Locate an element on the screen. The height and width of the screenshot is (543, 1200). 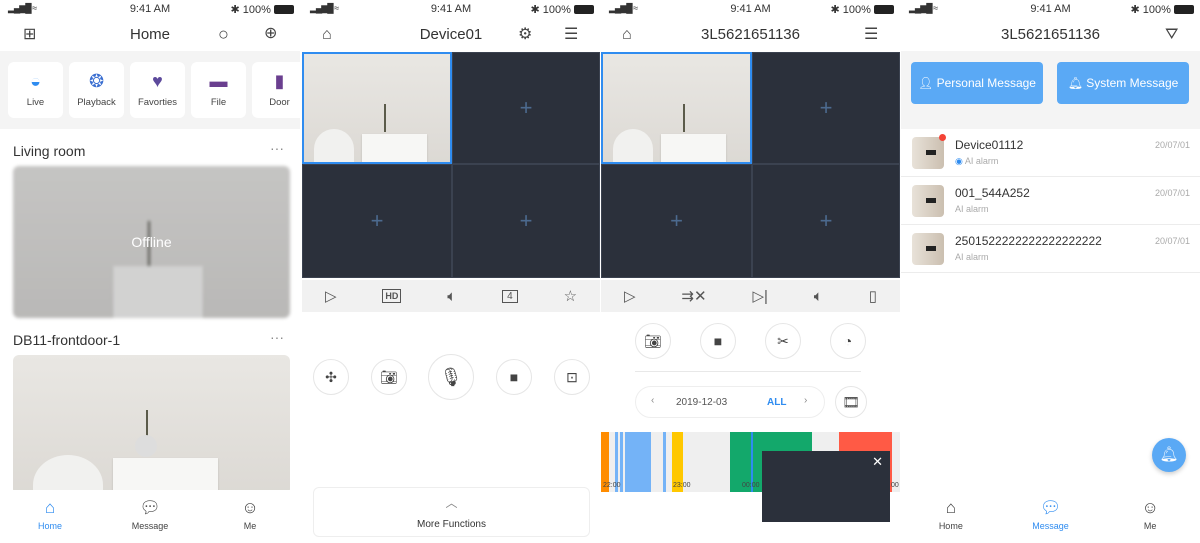
alarm-bell-button: 🔔︎ is located at coordinates (1169, 455).